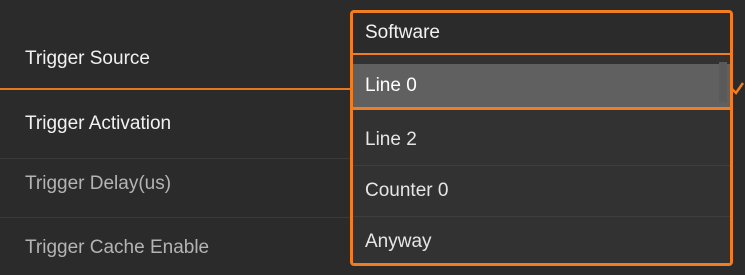 This screenshot has height=275, width=745. I want to click on check-icon, so click(738, 88).